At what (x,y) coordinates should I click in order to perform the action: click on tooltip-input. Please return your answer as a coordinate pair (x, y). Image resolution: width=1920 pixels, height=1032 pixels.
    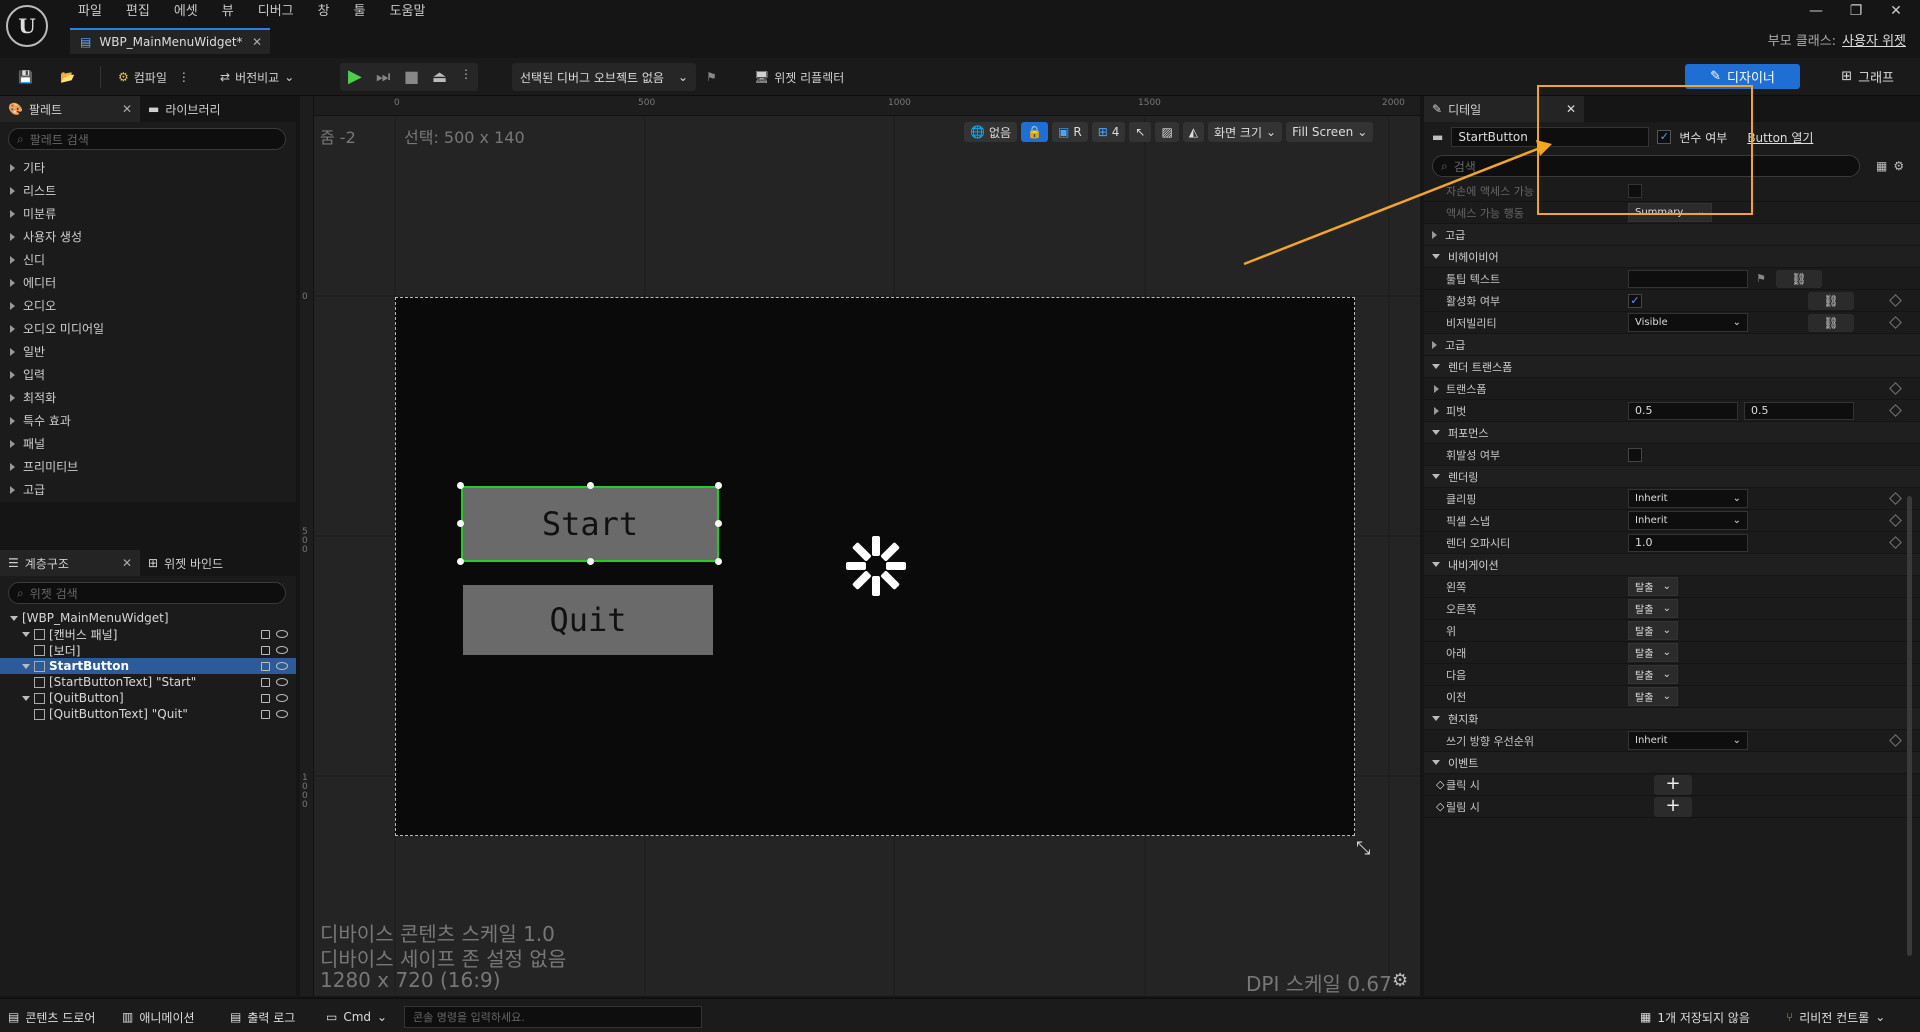
    Looking at the image, I should click on (1688, 278).